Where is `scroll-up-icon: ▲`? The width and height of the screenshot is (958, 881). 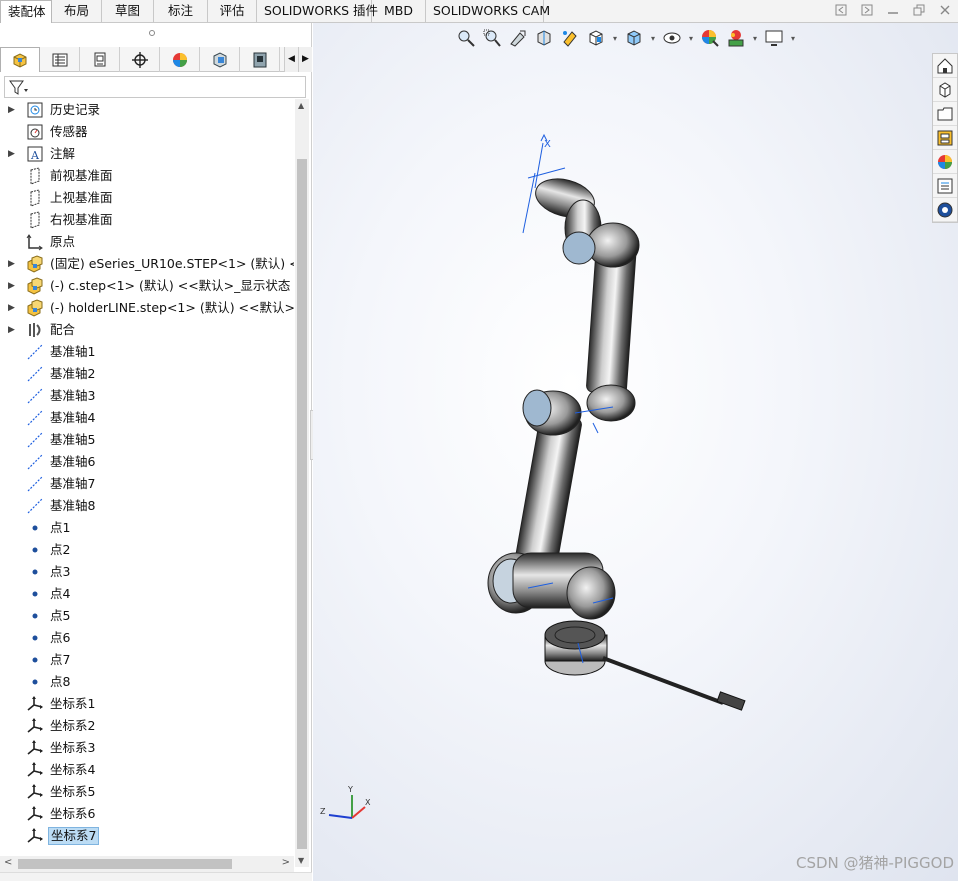
scroll-up-icon: ▲ is located at coordinates (301, 105).